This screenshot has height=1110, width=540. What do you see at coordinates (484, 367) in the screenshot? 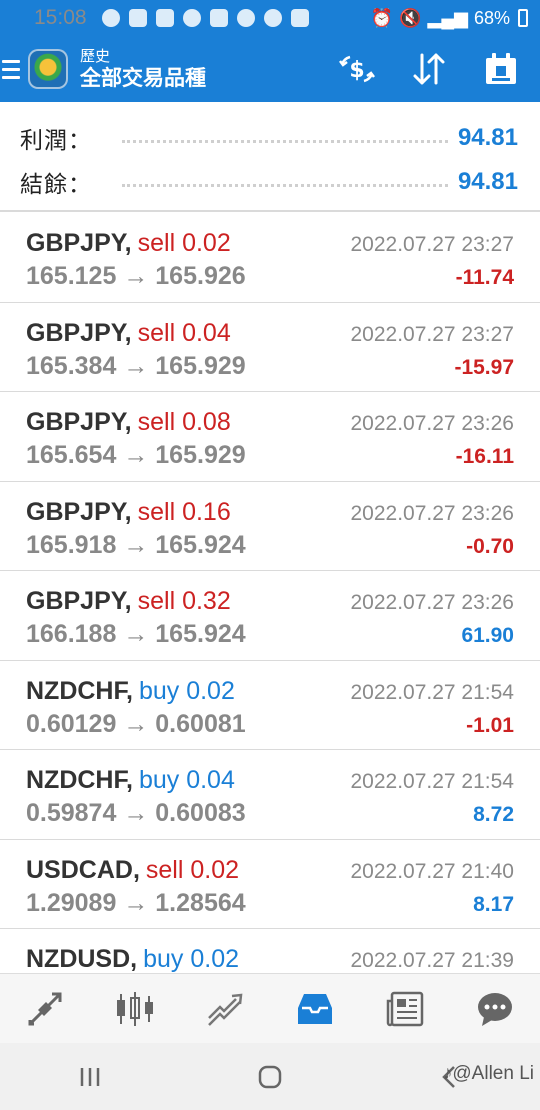
I see `trade-profit: -15.97` at bounding box center [484, 367].